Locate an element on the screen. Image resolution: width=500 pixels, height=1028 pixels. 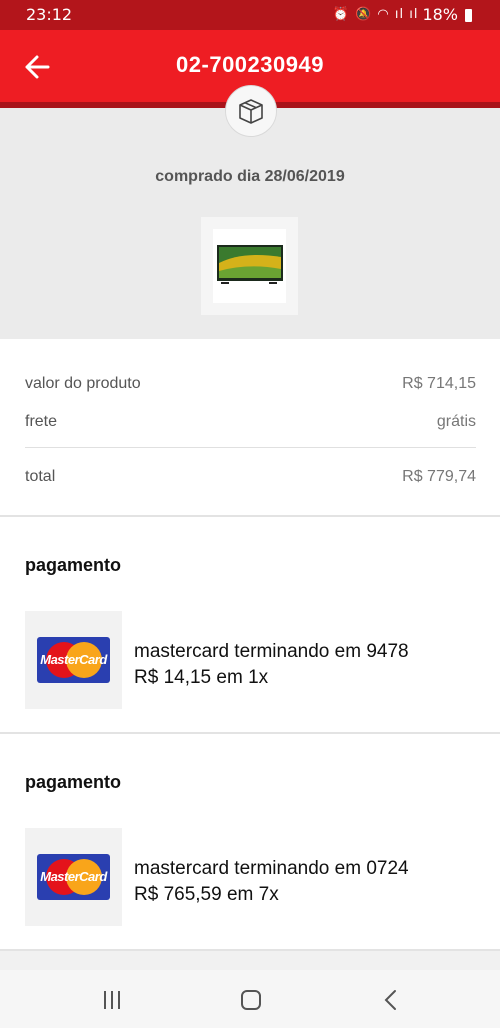
status-time: 23:12 is located at coordinates (49, 14).